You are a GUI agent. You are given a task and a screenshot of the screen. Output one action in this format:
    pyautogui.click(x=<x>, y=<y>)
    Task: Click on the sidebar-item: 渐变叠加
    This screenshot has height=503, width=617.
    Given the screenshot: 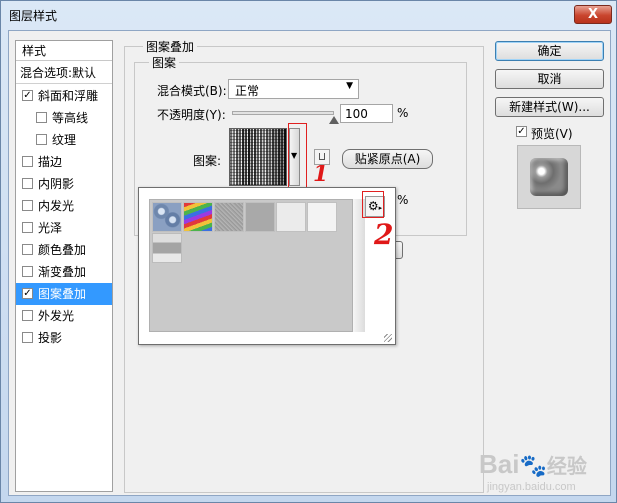 What is the action you would take?
    pyautogui.click(x=64, y=272)
    